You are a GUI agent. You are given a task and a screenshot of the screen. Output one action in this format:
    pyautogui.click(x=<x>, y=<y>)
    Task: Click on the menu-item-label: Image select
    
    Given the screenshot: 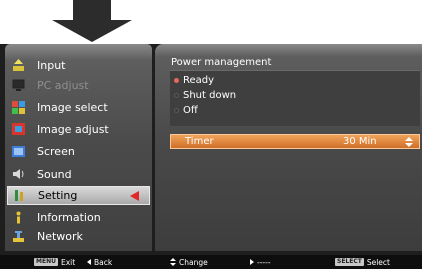 What is the action you would take?
    pyautogui.click(x=72, y=107)
    